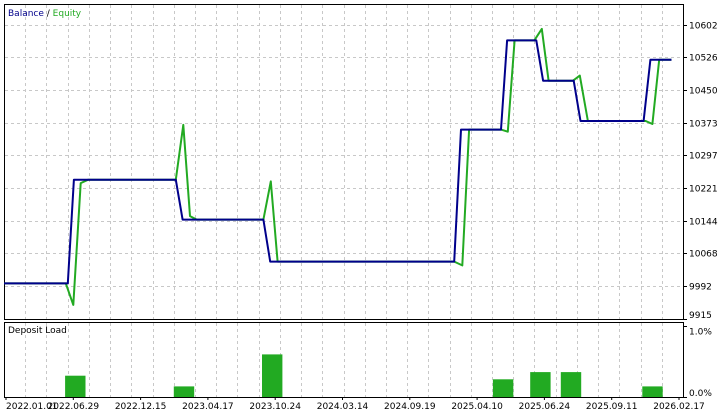  What do you see at coordinates (703, 157) in the screenshot?
I see `y-tick-label: 10297` at bounding box center [703, 157].